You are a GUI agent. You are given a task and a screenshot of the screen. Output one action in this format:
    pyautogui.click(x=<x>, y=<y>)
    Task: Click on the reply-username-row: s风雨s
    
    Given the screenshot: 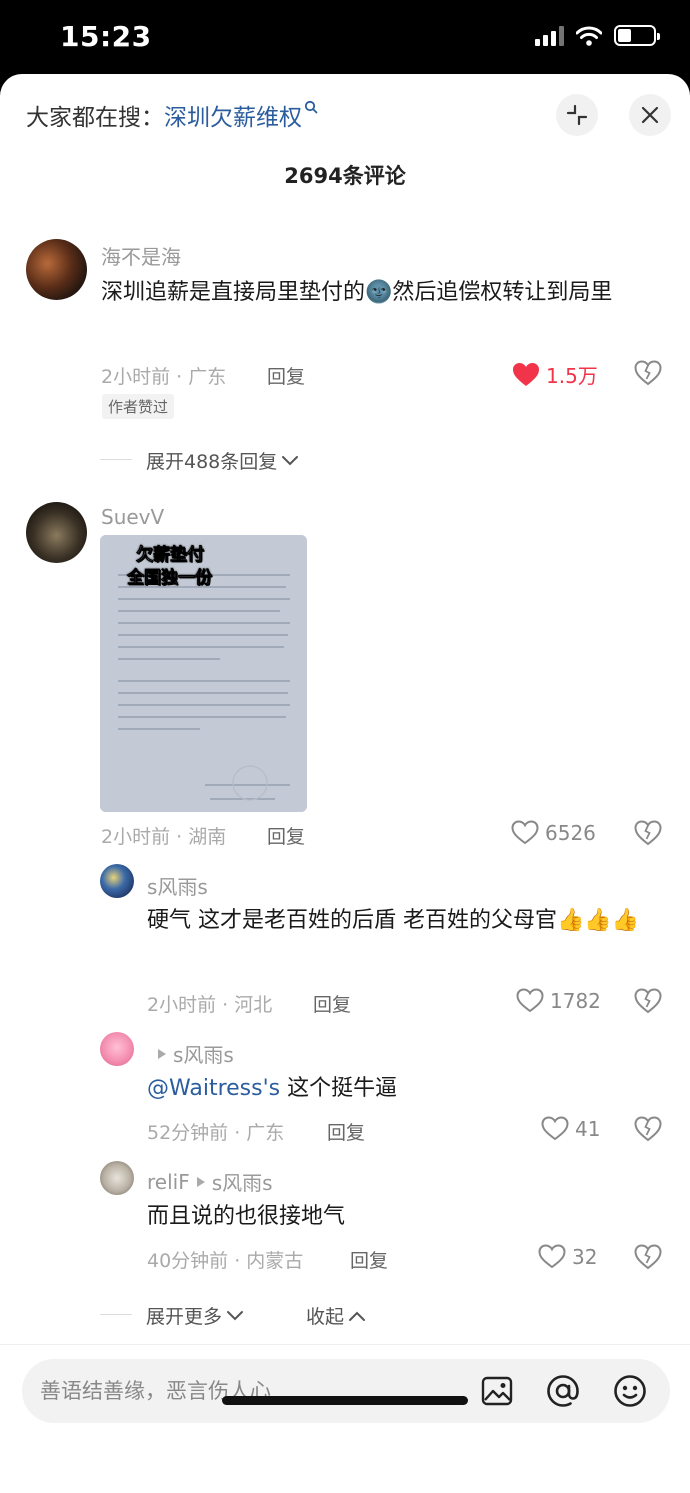 What is the action you would take?
    pyautogui.click(x=195, y=1053)
    